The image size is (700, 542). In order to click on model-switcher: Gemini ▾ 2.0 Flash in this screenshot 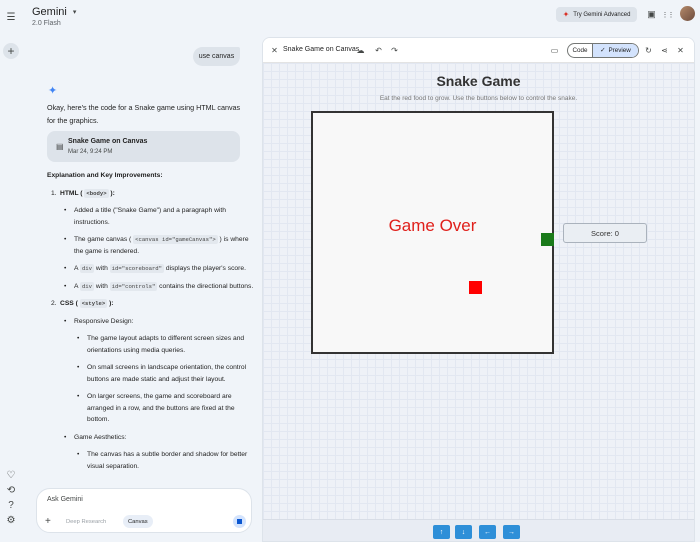, I will do `click(54, 16)`.